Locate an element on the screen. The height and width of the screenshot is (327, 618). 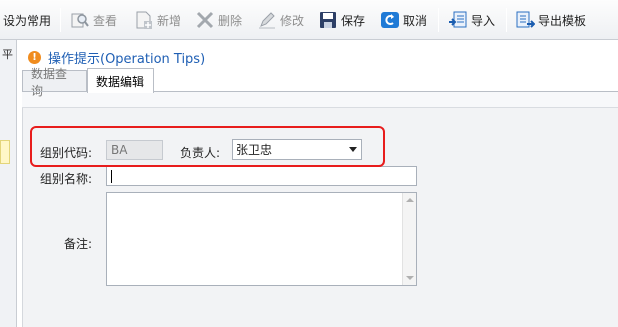
warning-icon: ! is located at coordinates (34, 57).